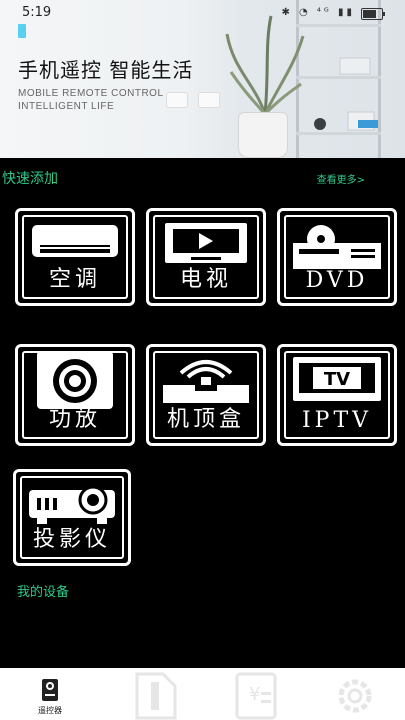 This screenshot has height=720, width=405. I want to click on device-label: 功放, so click(74, 419).